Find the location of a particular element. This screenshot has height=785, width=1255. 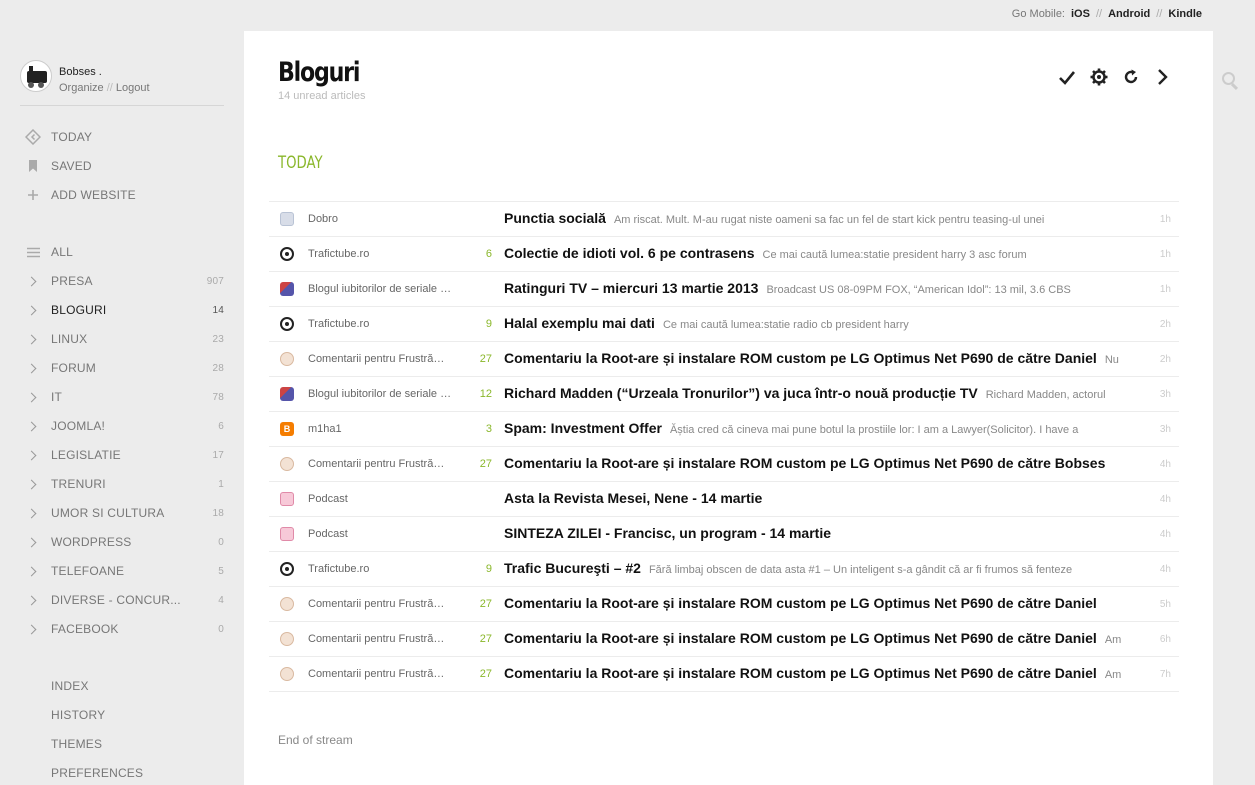

category-label: LINUX is located at coordinates (69, 339).